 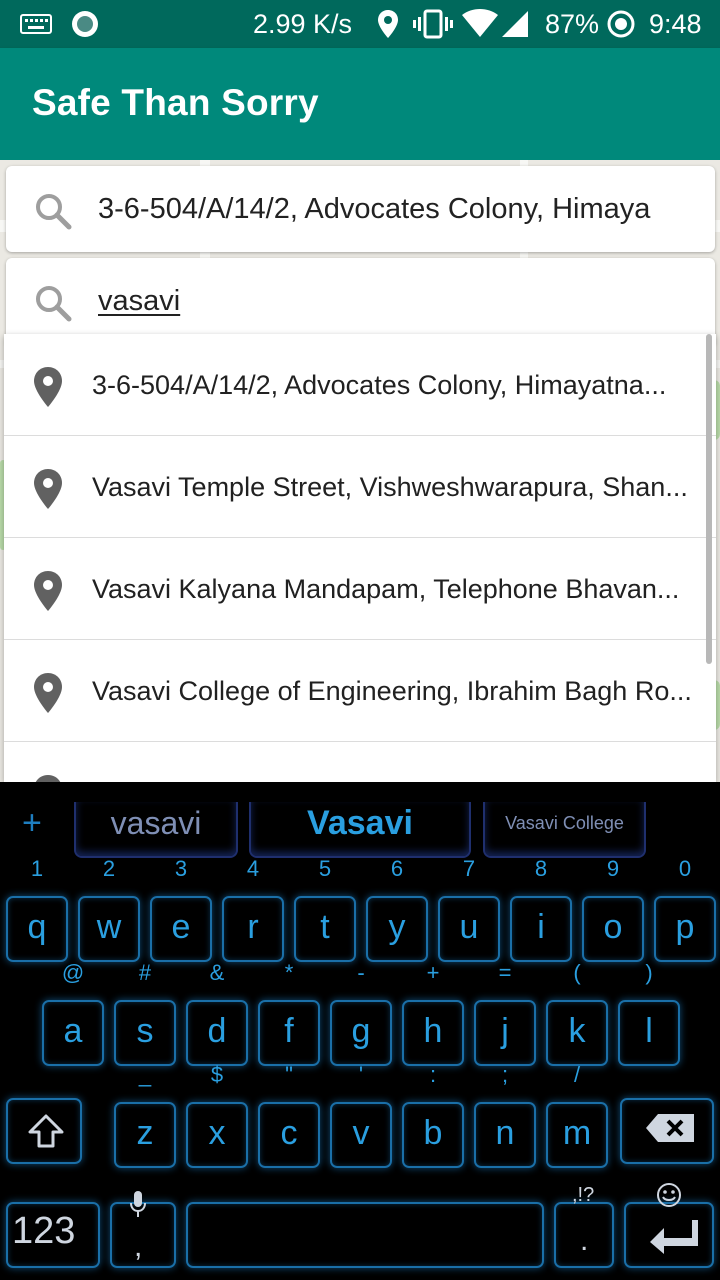 I want to click on key-label: t, so click(x=325, y=927).